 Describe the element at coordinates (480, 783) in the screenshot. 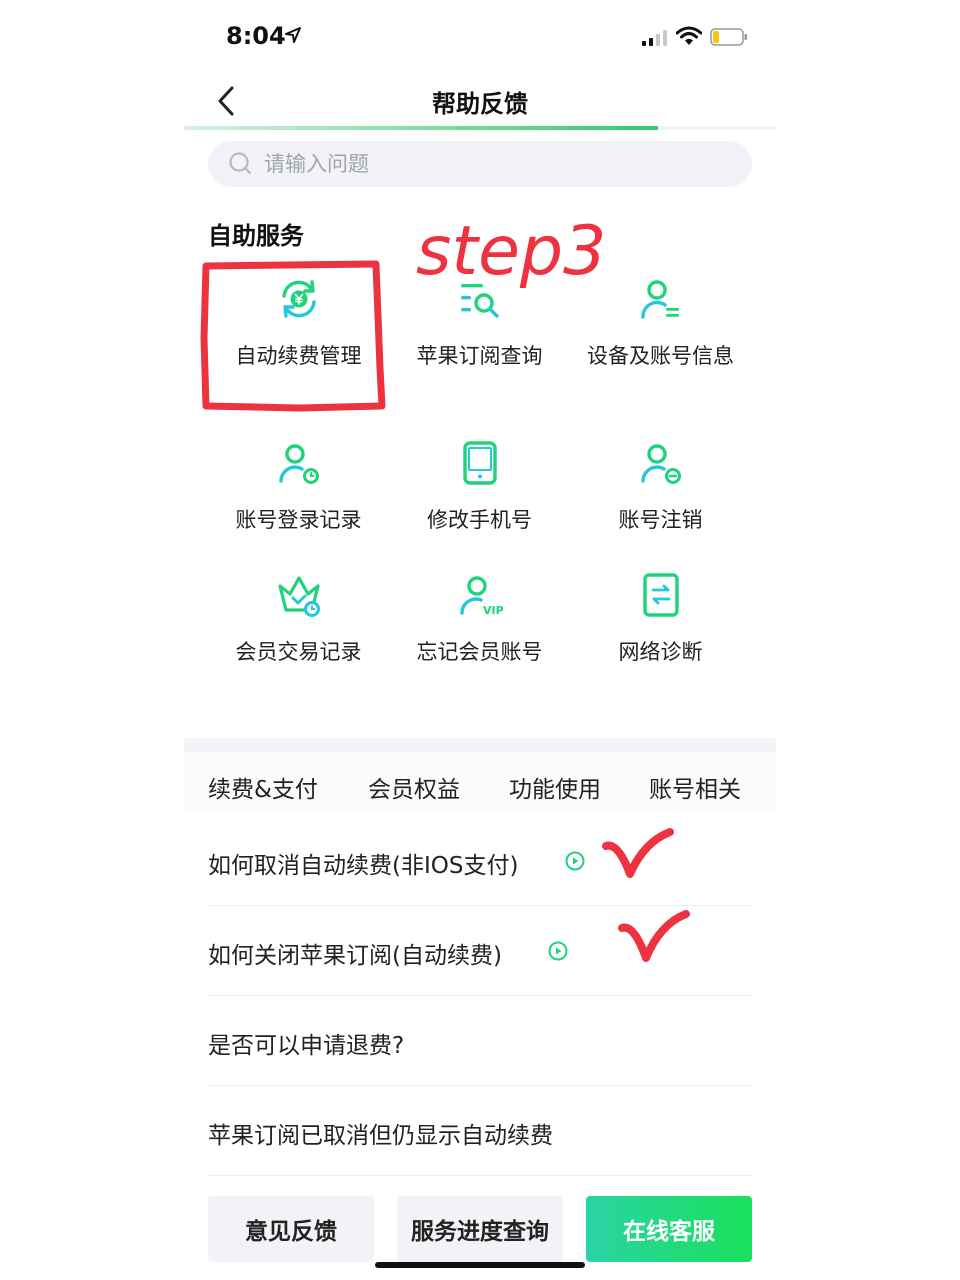

I see `faq-tabs: 续费&支付 会员权益 功能使用 账号相关` at that location.